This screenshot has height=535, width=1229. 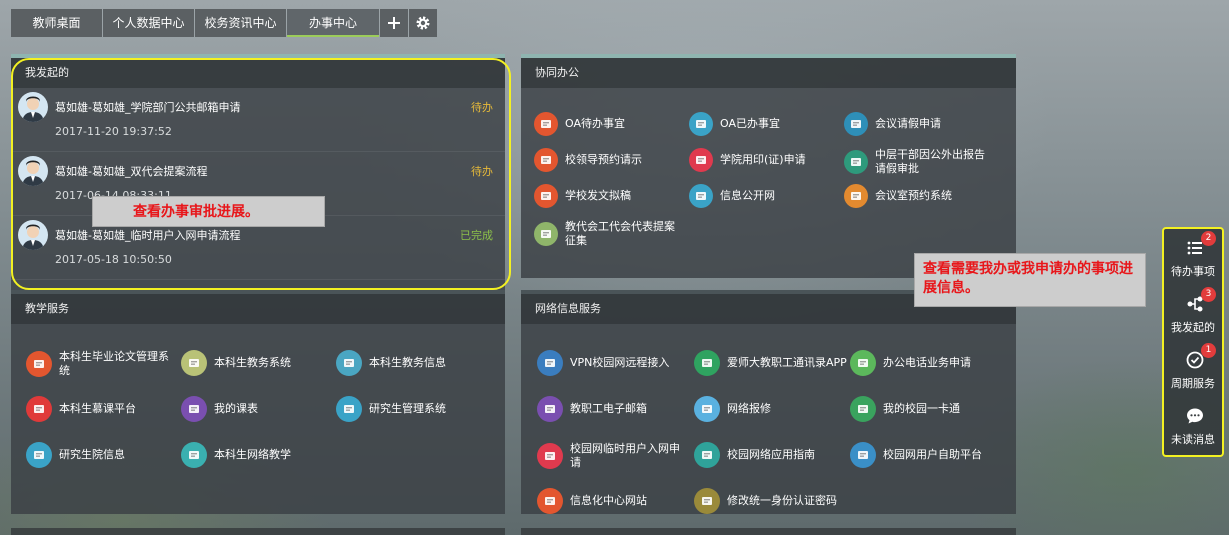 What do you see at coordinates (598, 195) in the screenshot?
I see `service-label: 学校发文拟稿` at bounding box center [598, 195].